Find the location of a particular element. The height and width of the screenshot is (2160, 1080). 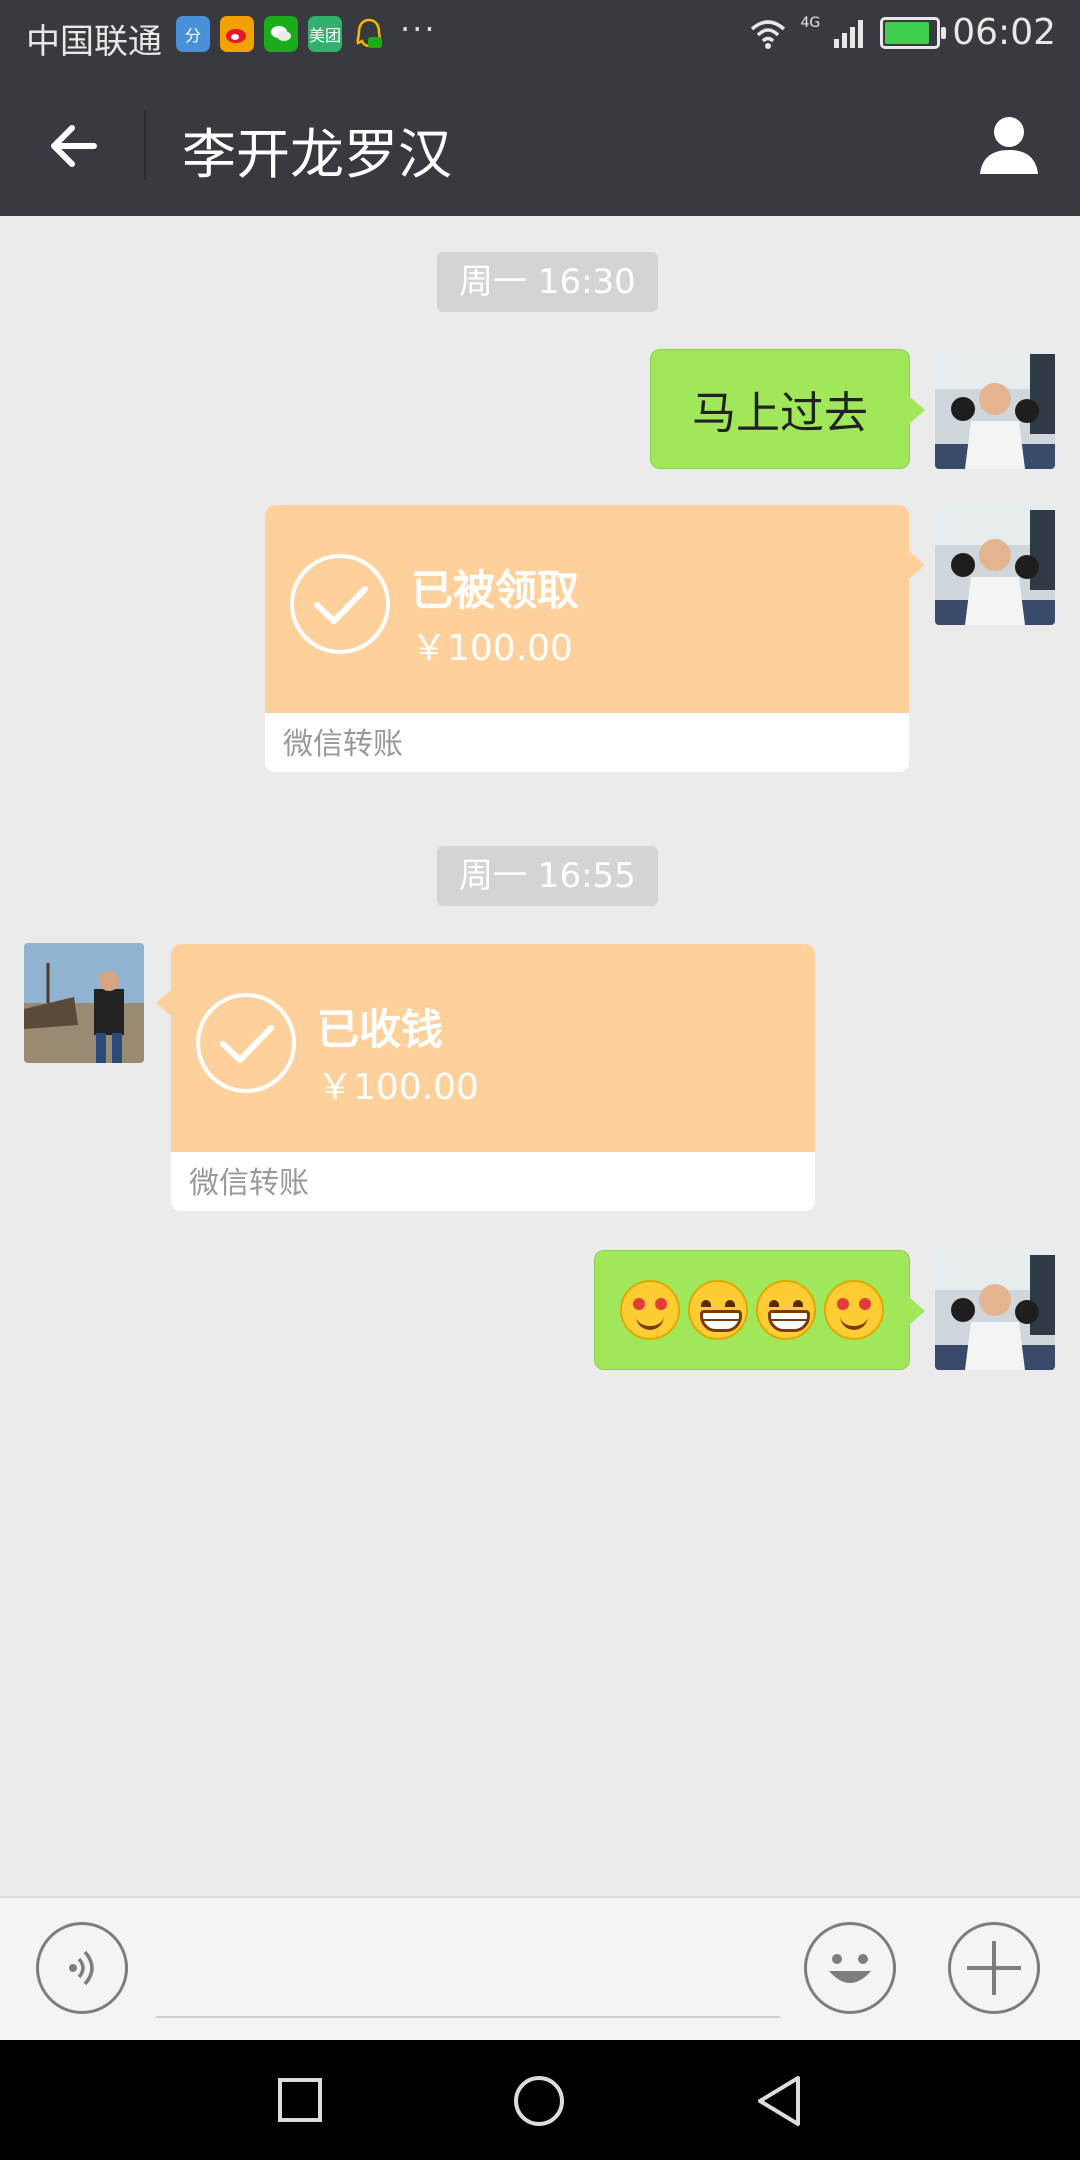

transfer-status: 已被领取 is located at coordinates (495, 590).